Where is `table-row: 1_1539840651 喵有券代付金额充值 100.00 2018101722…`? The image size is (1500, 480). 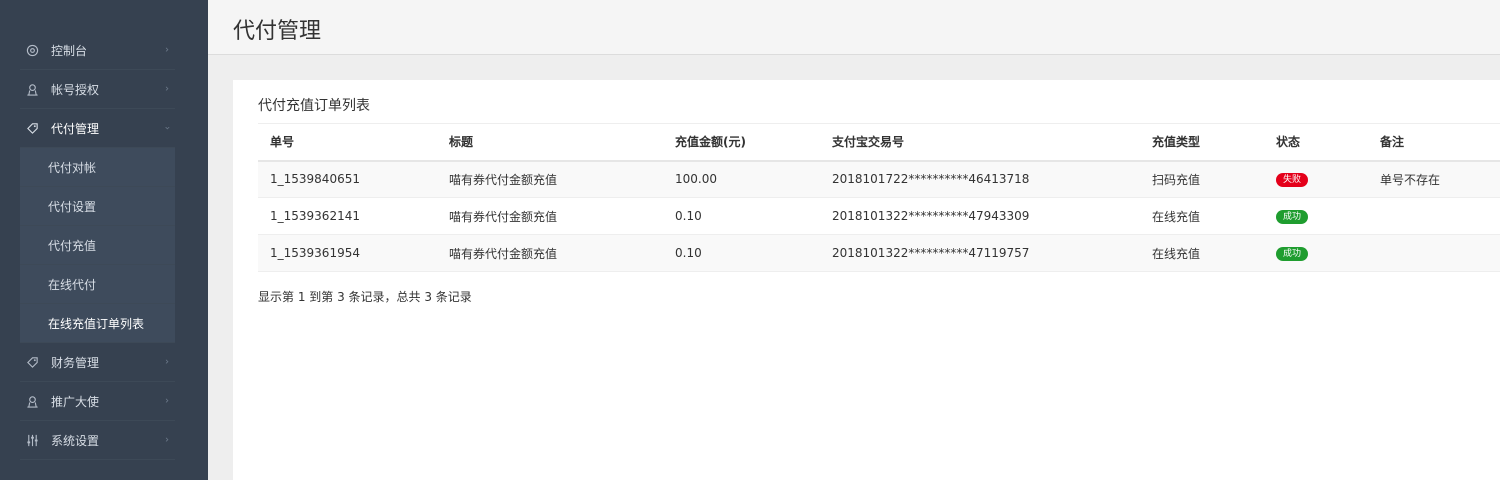
table-row: 1_1539840651 喵有券代付金额充值 100.00 2018101722… is located at coordinates (879, 179).